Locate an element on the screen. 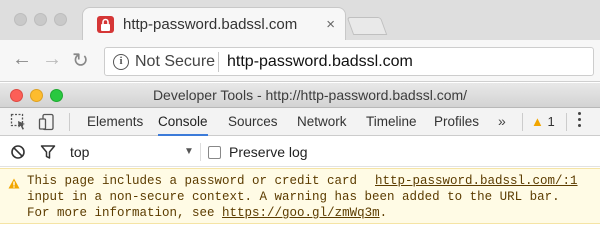 The width and height of the screenshot is (600, 252). tab-profiles: Profiles is located at coordinates (456, 122).